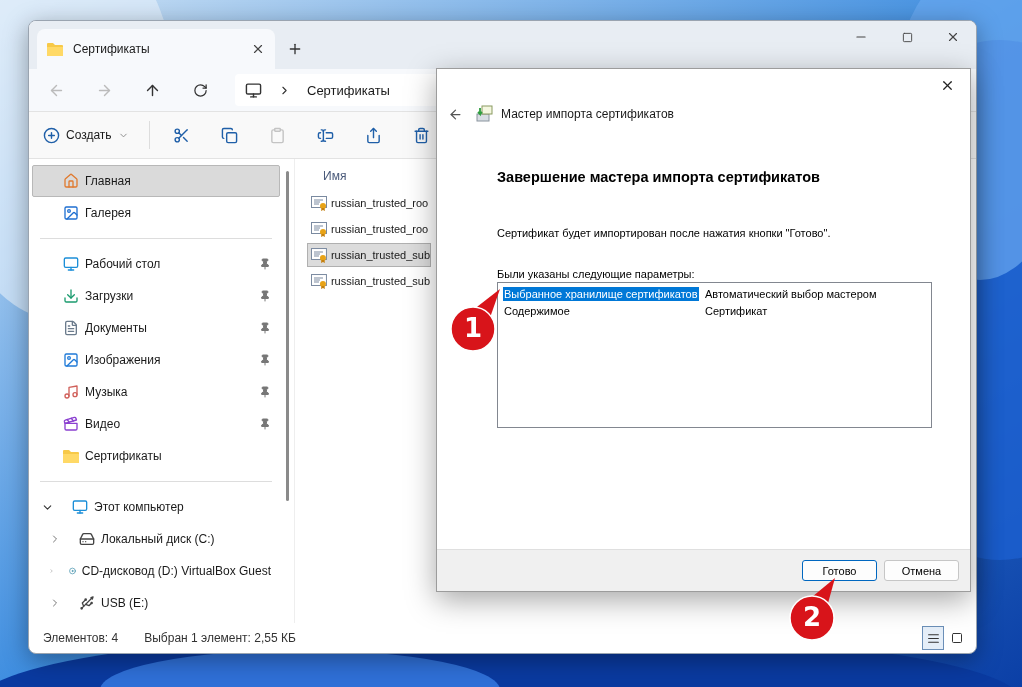  What do you see at coordinates (112, 49) in the screenshot?
I see `tab-title: Сертификаты` at bounding box center [112, 49].